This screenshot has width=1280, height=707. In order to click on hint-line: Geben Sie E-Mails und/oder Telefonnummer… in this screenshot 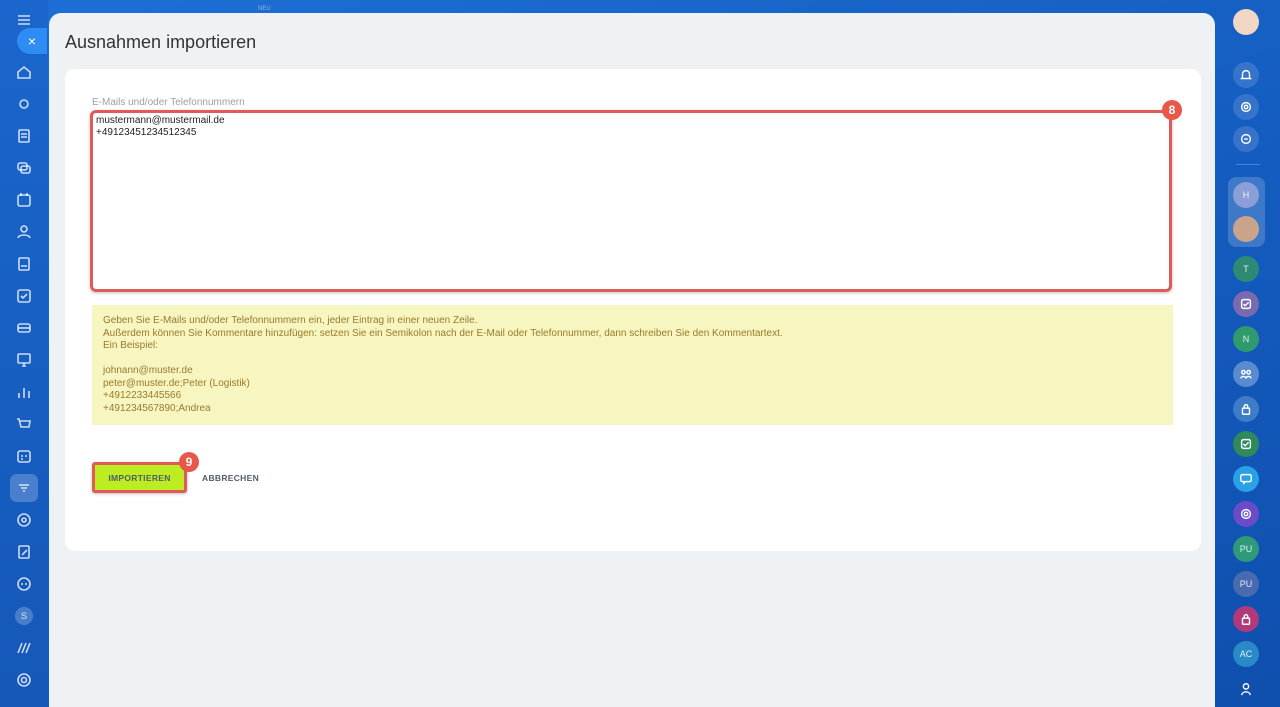, I will do `click(290, 320)`.